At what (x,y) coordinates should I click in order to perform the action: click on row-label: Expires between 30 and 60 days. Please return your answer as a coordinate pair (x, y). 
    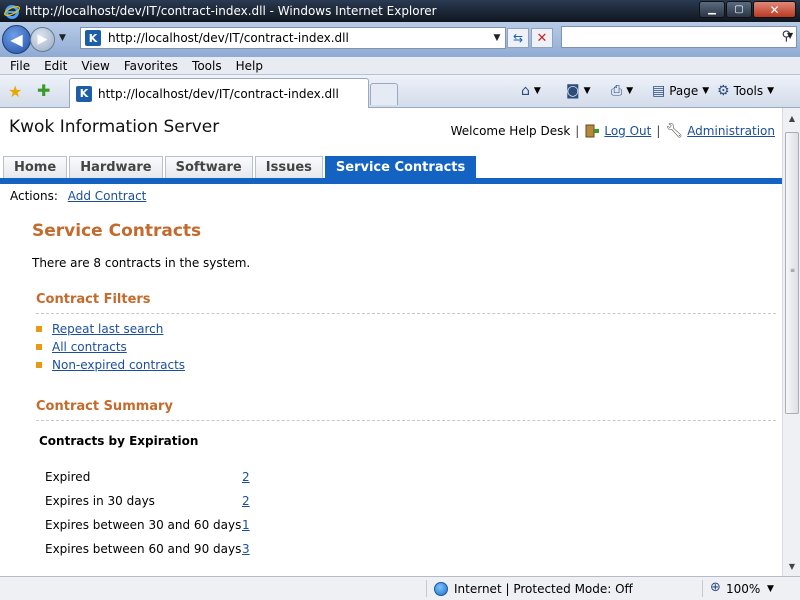
    Looking at the image, I should click on (143, 525).